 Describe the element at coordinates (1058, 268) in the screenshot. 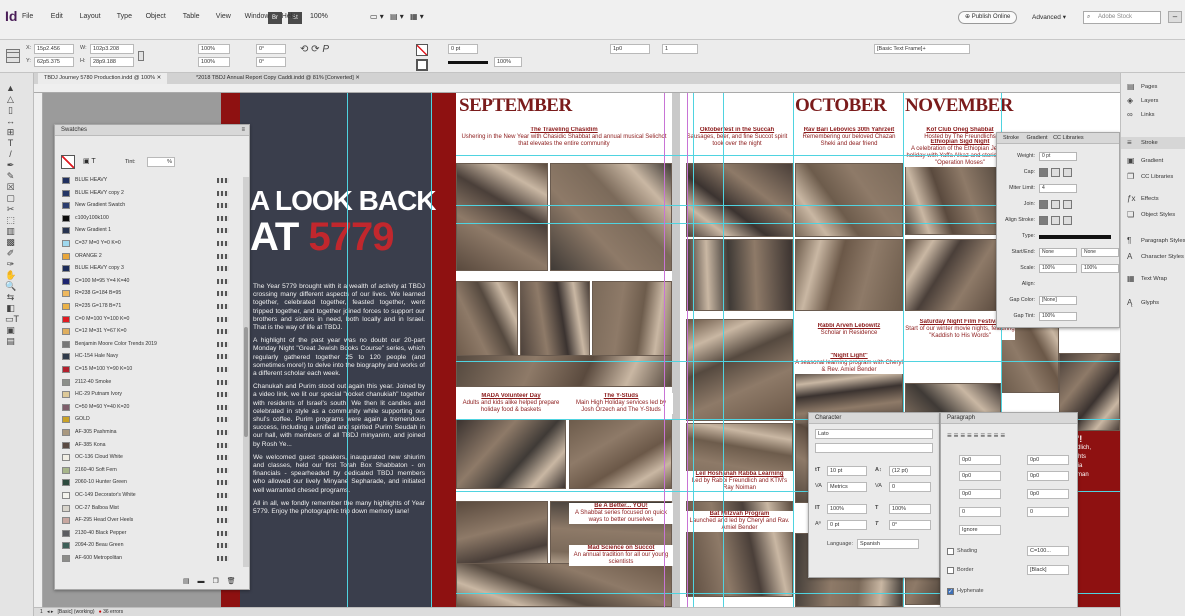

I see `stroke-scale-field: 100%` at that location.